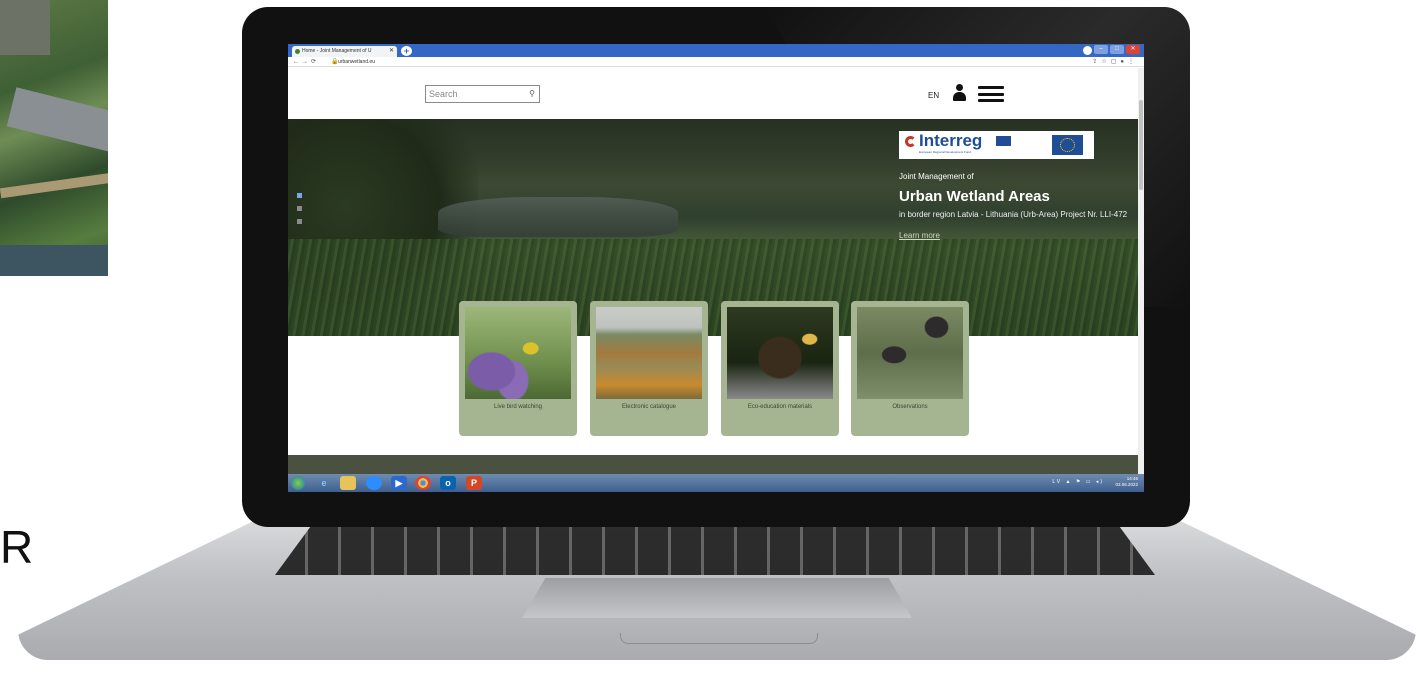  I want to click on clock-date: 03.06.2022, so click(1126, 484).